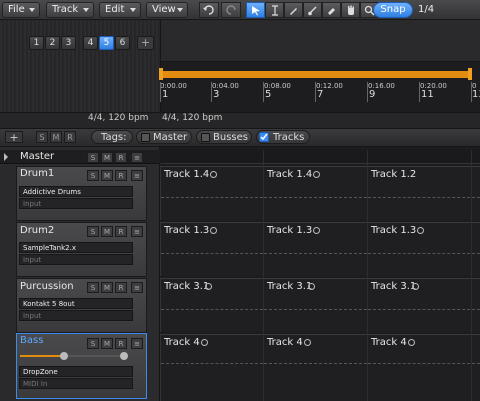 The height and width of the screenshot is (401, 480). Describe the element at coordinates (274, 10) in the screenshot. I see `text-tool-button` at that location.